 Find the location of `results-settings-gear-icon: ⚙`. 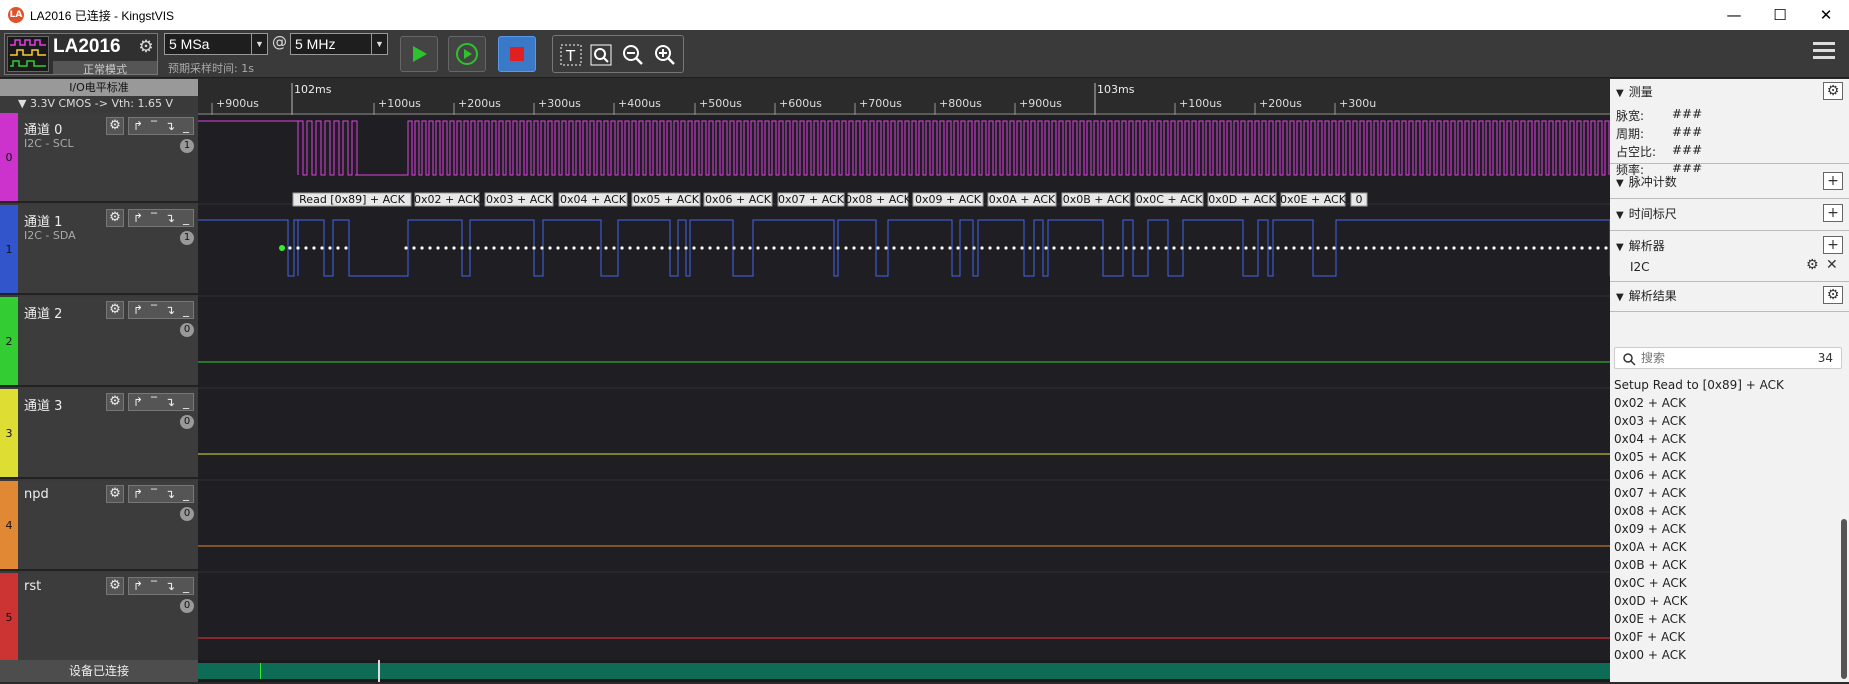

results-settings-gear-icon: ⚙ is located at coordinates (1833, 295).